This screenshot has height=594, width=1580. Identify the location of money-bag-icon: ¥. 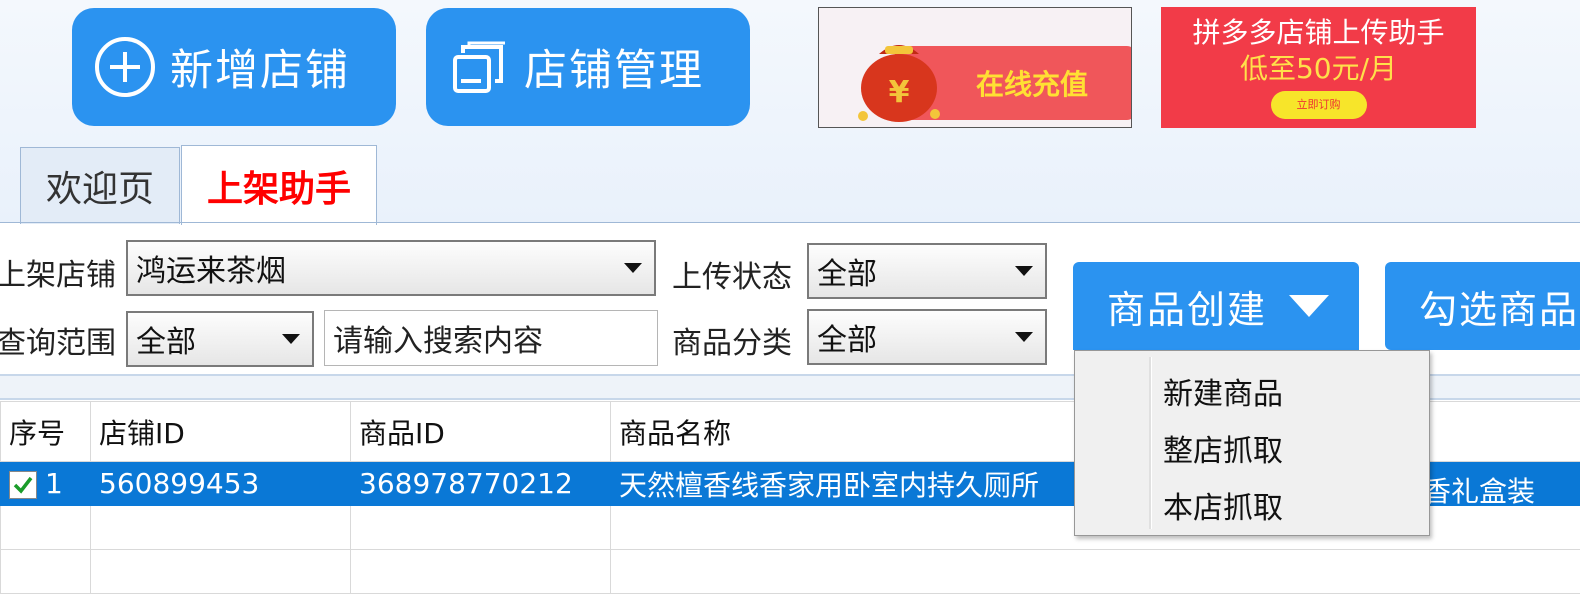
(899, 71).